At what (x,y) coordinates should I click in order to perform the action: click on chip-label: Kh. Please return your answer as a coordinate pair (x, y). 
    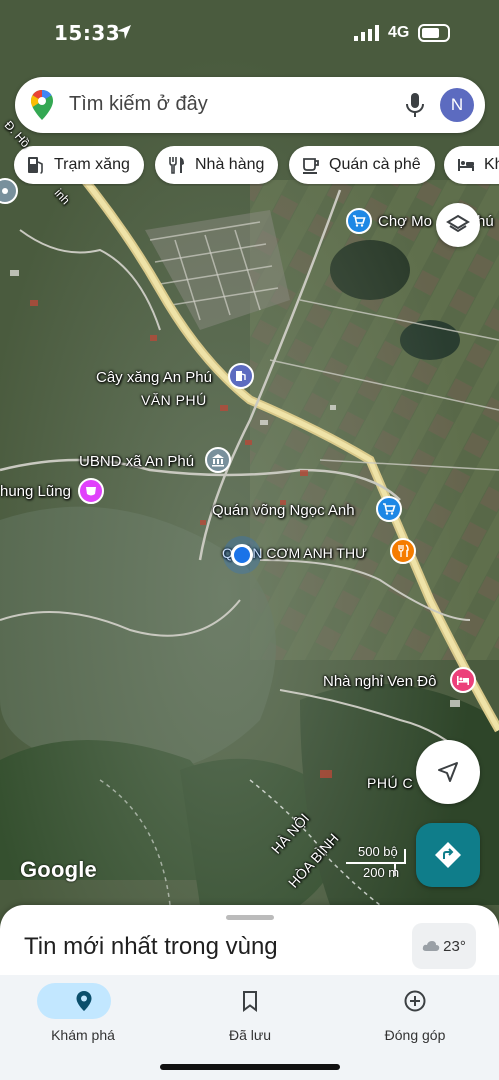
    Looking at the image, I should click on (491, 164).